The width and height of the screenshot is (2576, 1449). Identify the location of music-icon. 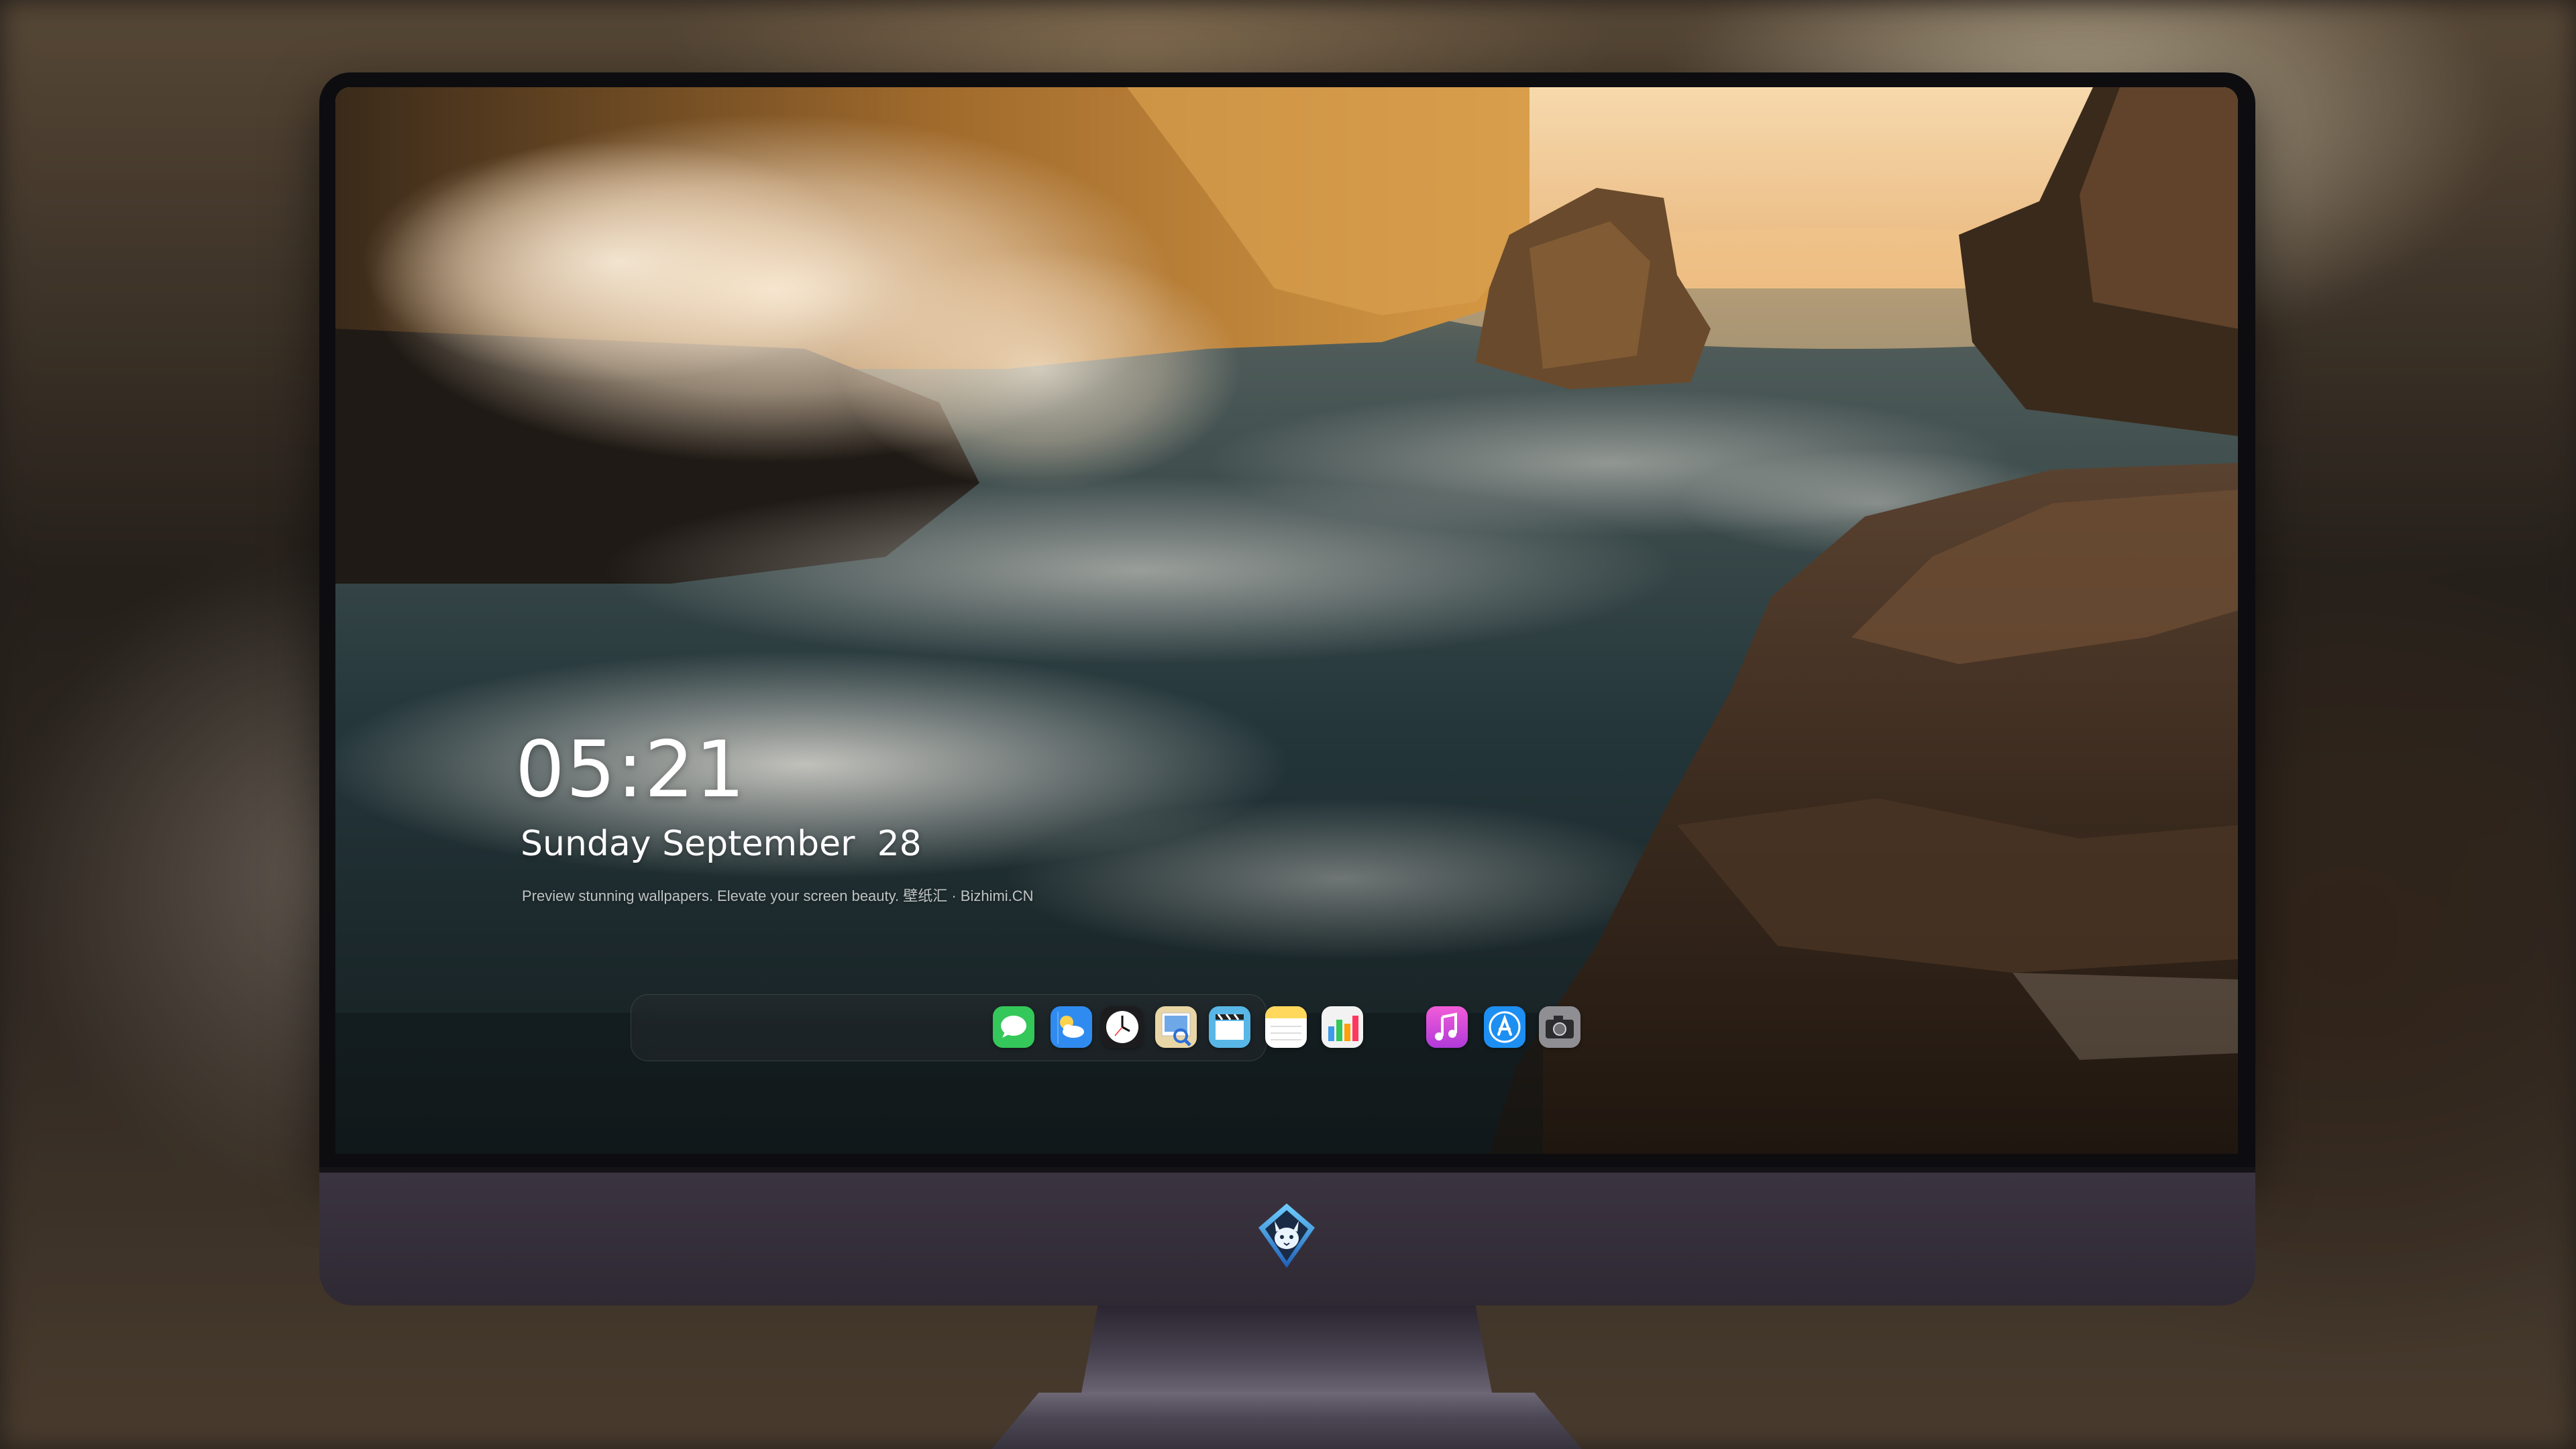
(1447, 1027).